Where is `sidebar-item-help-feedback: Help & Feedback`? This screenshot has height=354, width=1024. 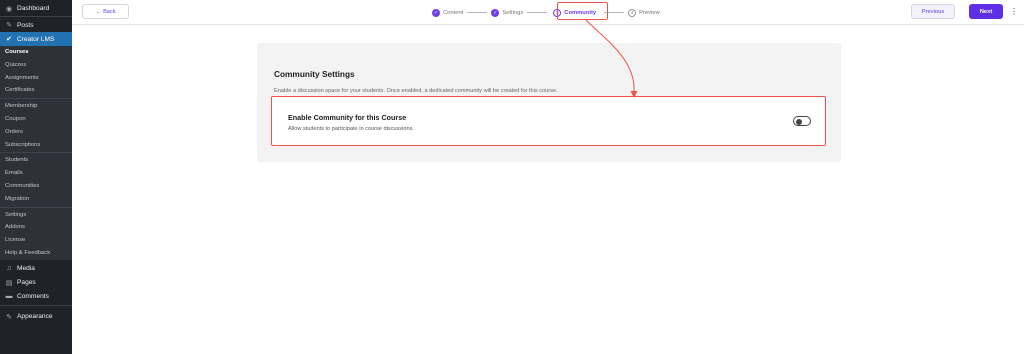
sidebar-item-help-feedback: Help & Feedback is located at coordinates (36, 253).